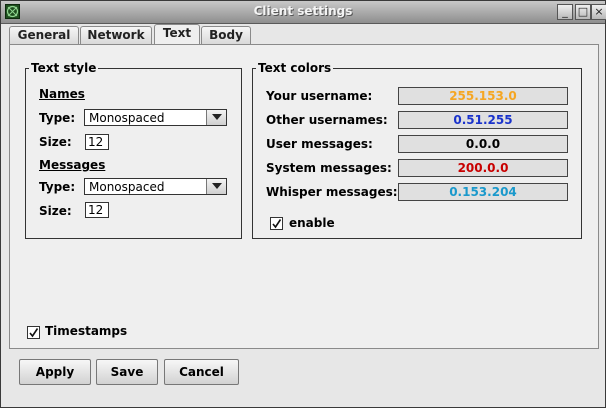 The image size is (606, 408). I want to click on user-messages-color-field: 0.0.0, so click(483, 144).